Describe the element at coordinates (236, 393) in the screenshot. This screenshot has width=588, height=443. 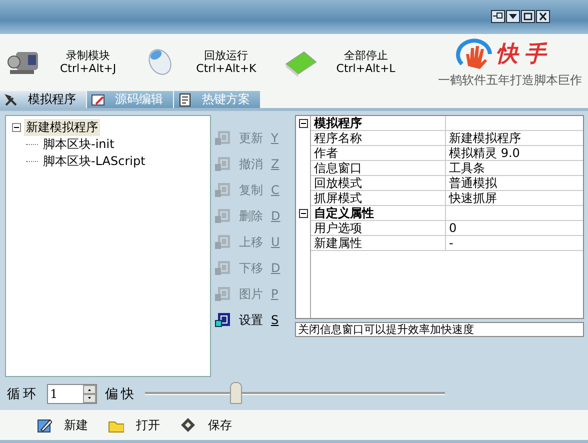
I see `slider-thumb` at that location.